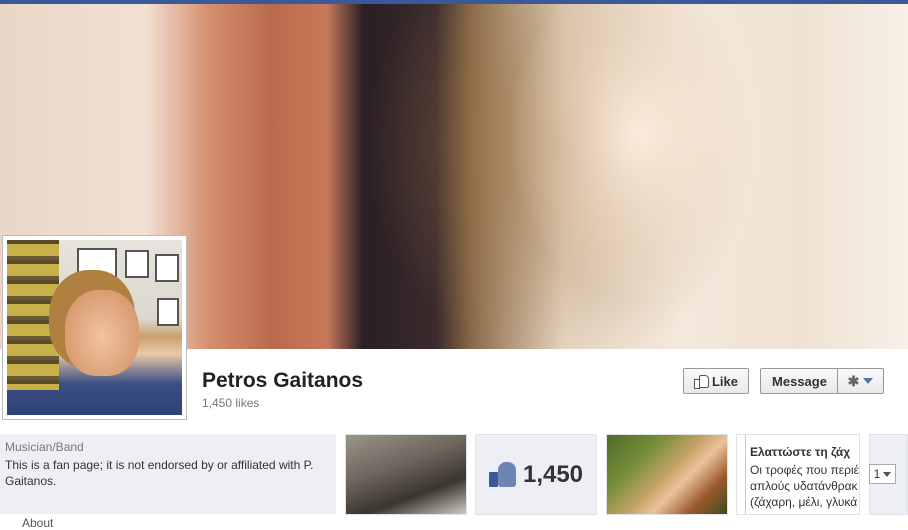  Describe the element at coordinates (37, 523) in the screenshot. I see `about-link: About` at that location.